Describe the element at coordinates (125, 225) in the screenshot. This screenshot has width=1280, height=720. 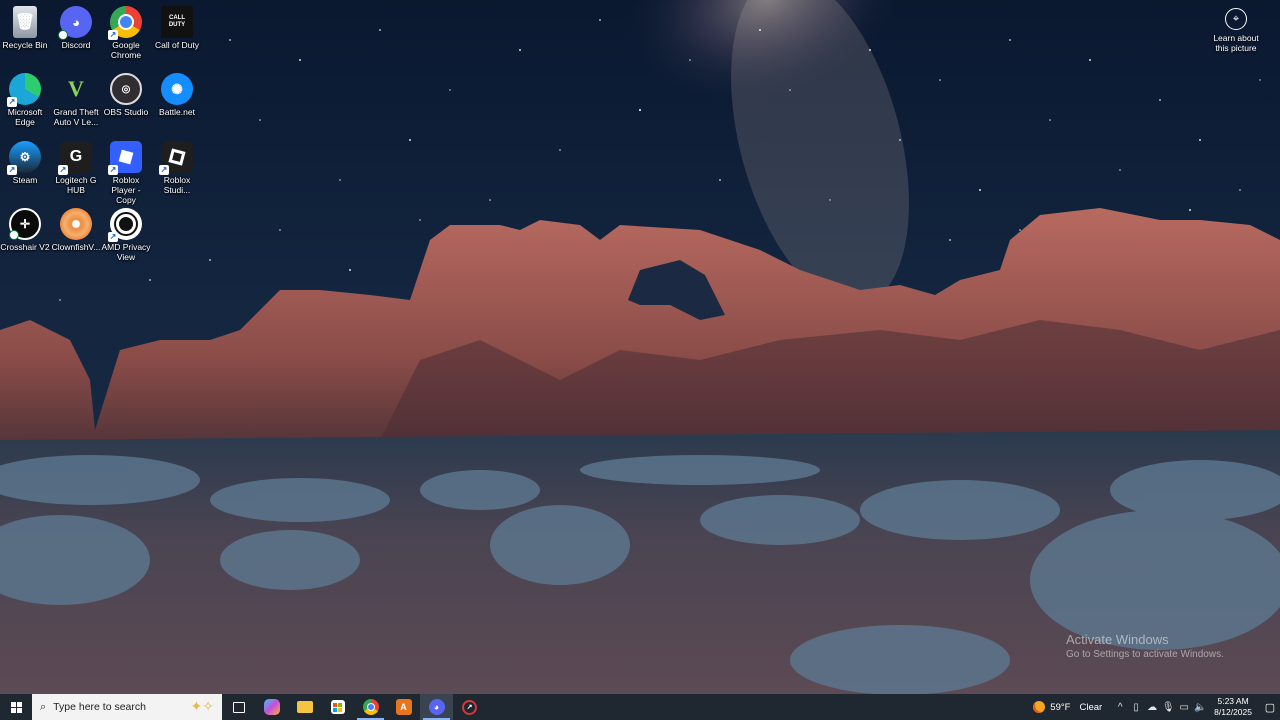
I see `amd-privacy-icon: ↗` at that location.